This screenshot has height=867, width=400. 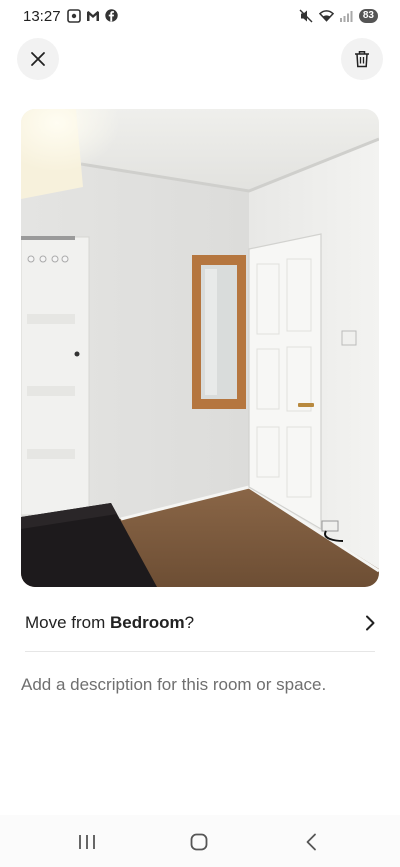 What do you see at coordinates (201, 685) in the screenshot?
I see `room-description-input` at bounding box center [201, 685].